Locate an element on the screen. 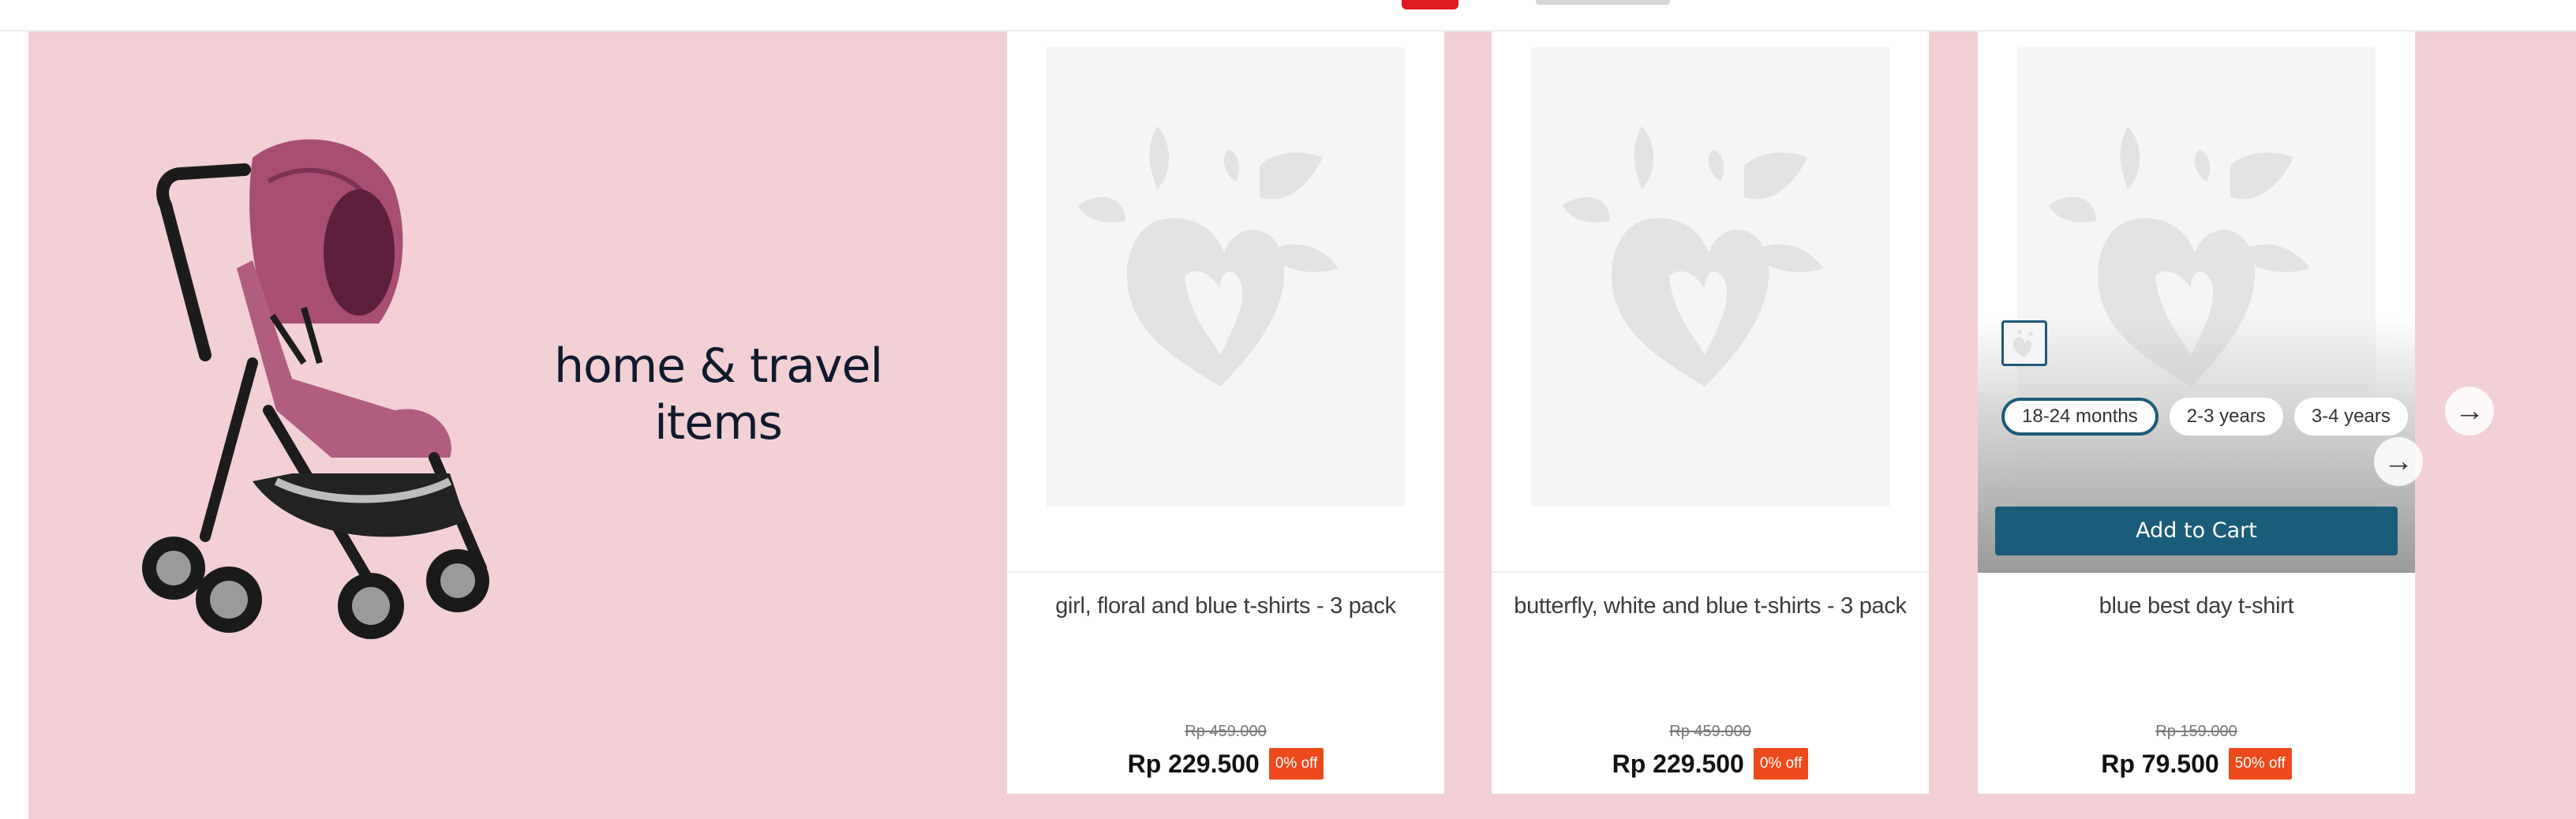  sizes-next-button: → is located at coordinates (2398, 461).